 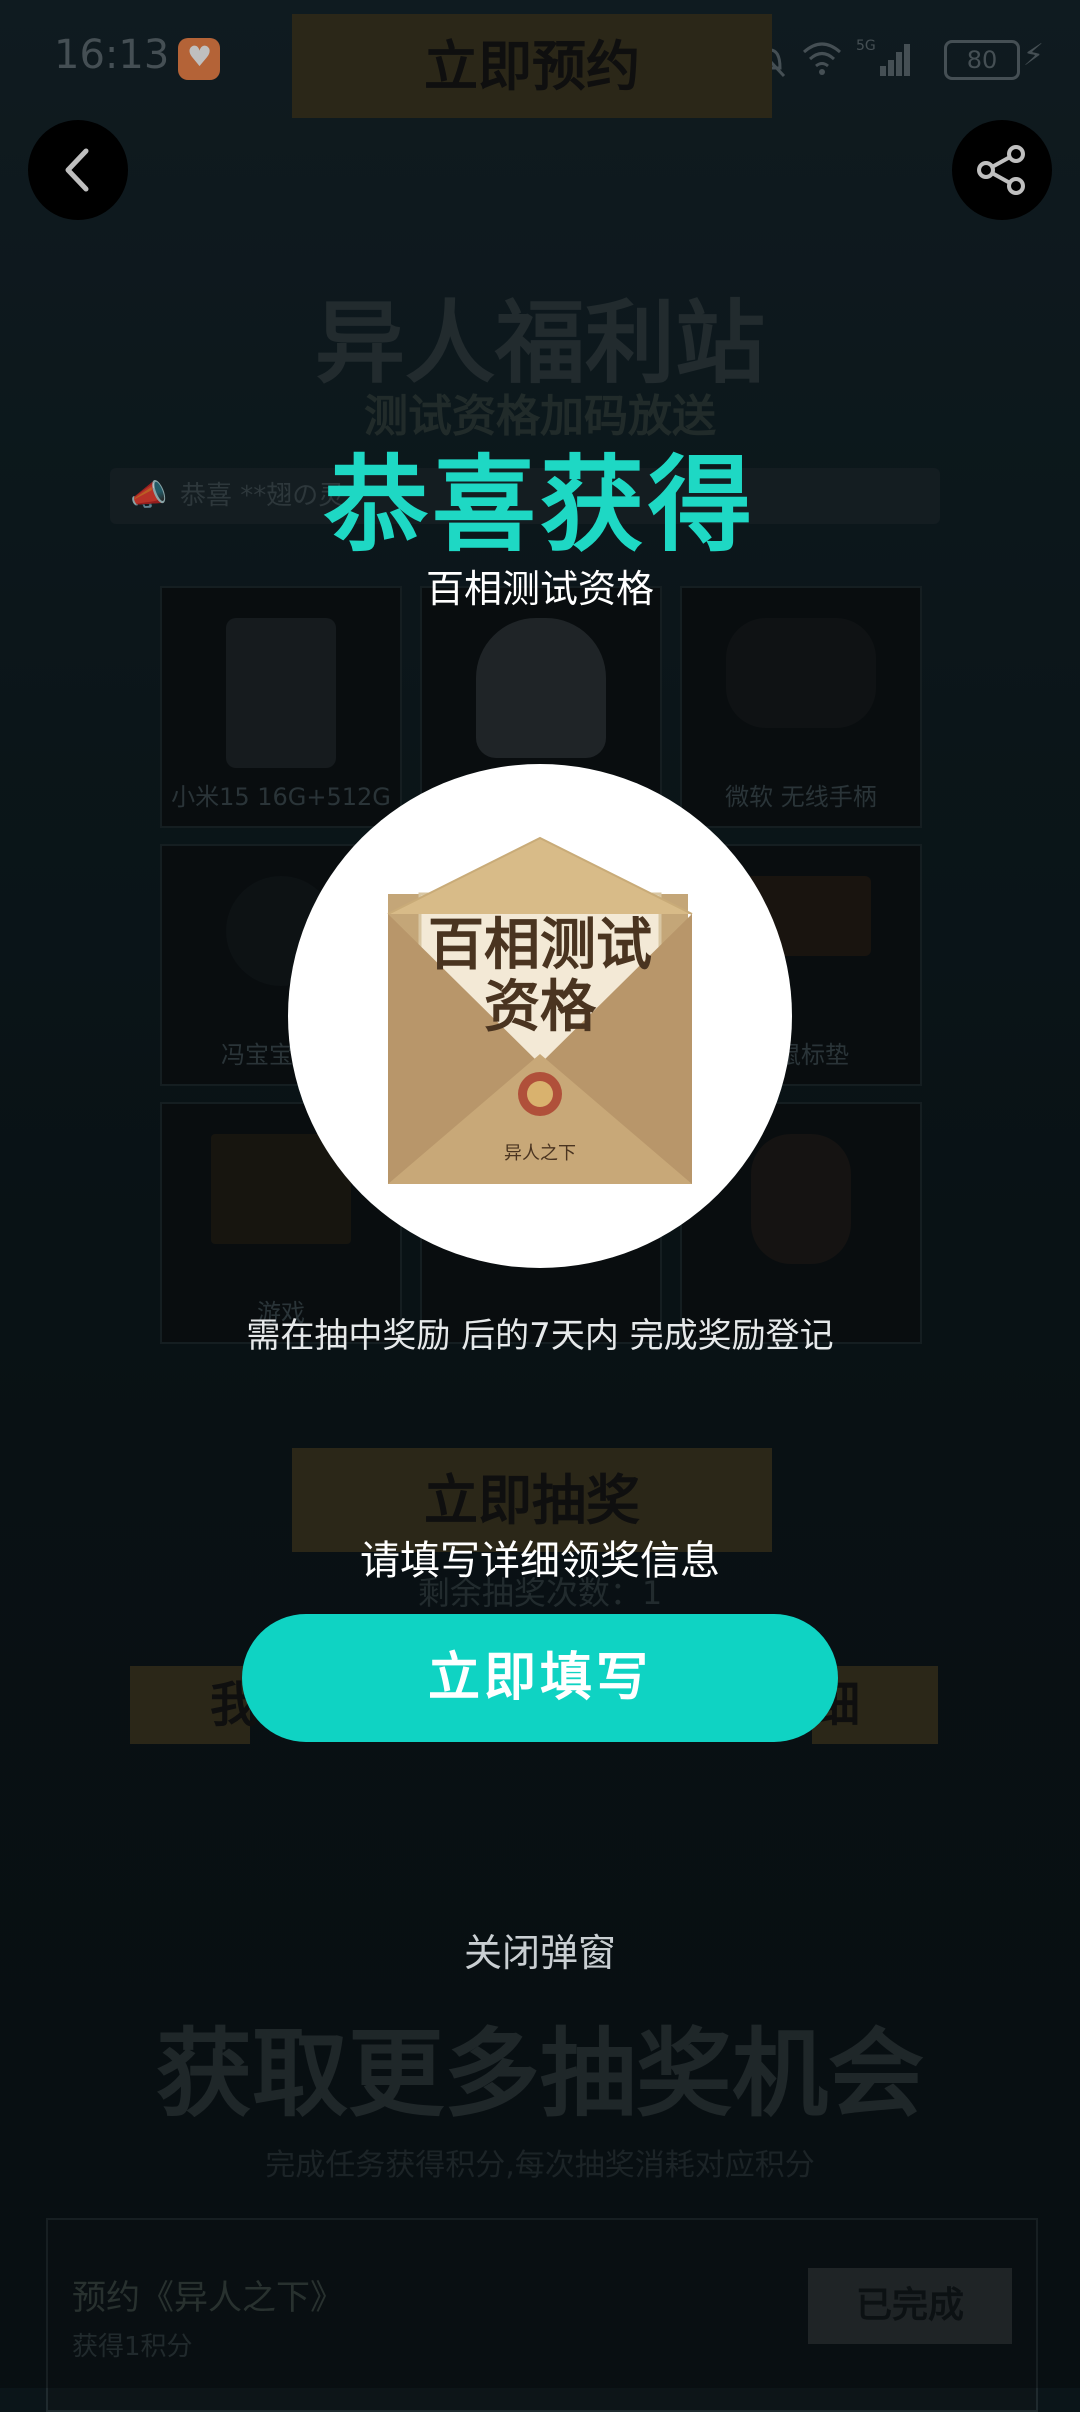 What do you see at coordinates (540, 1949) in the screenshot?
I see `close-modal-button: 关闭弹窗` at bounding box center [540, 1949].